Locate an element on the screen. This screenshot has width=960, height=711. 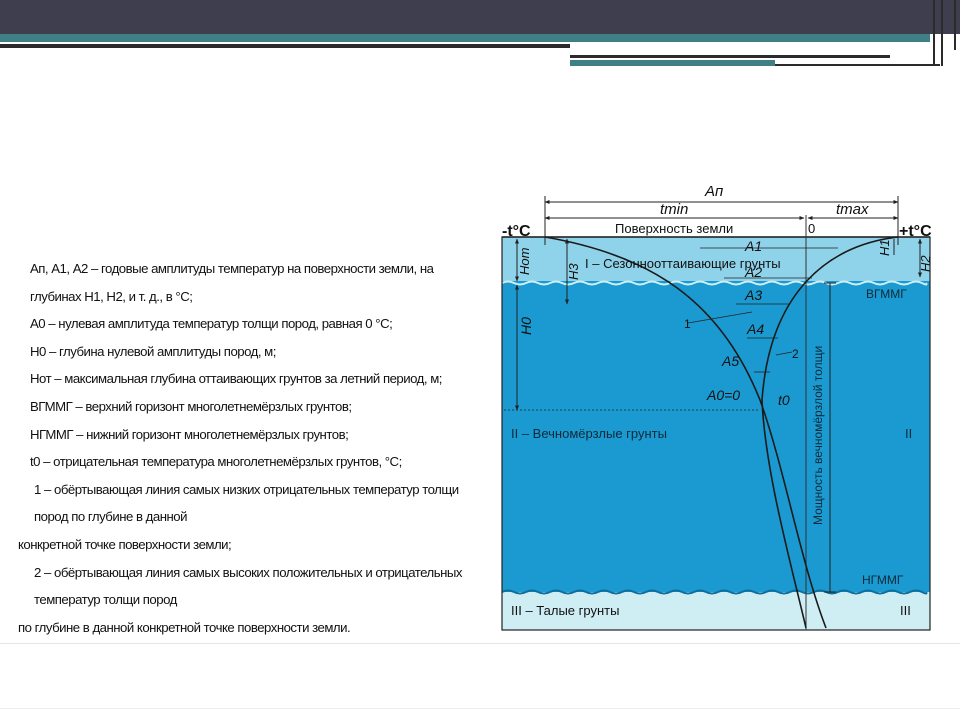
label-tmin: tmin is located at coordinates (674, 209).